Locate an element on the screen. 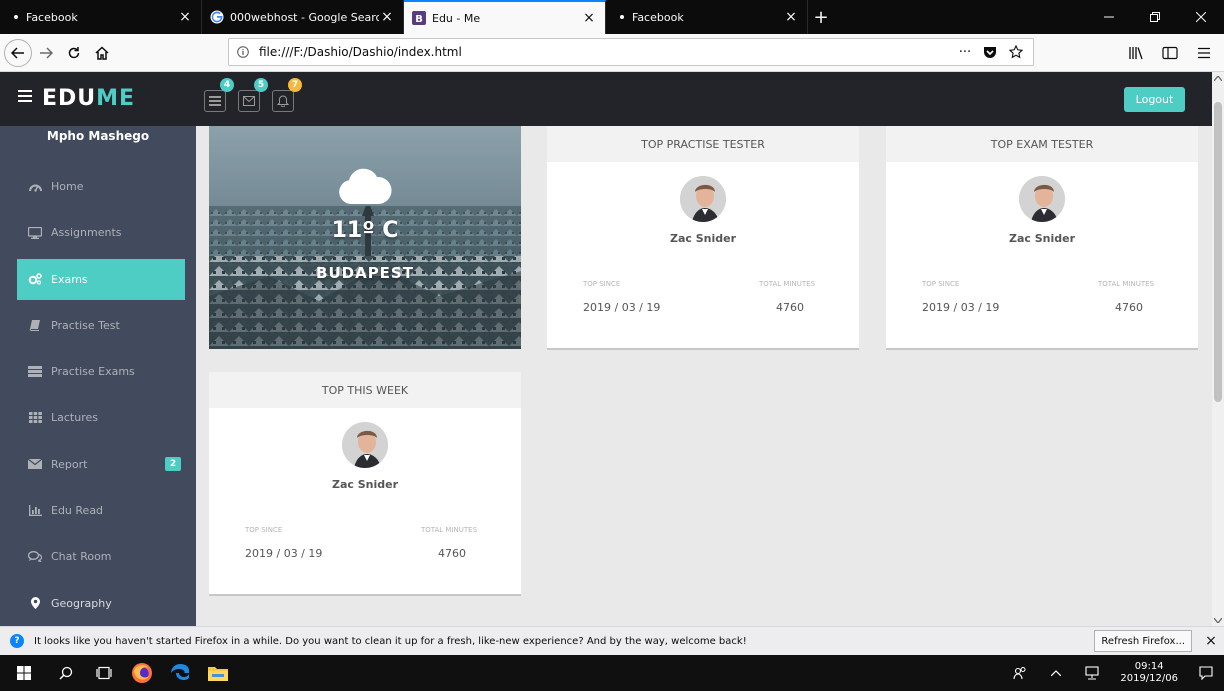 The height and width of the screenshot is (691, 1224). reload-icon is located at coordinates (74, 52).